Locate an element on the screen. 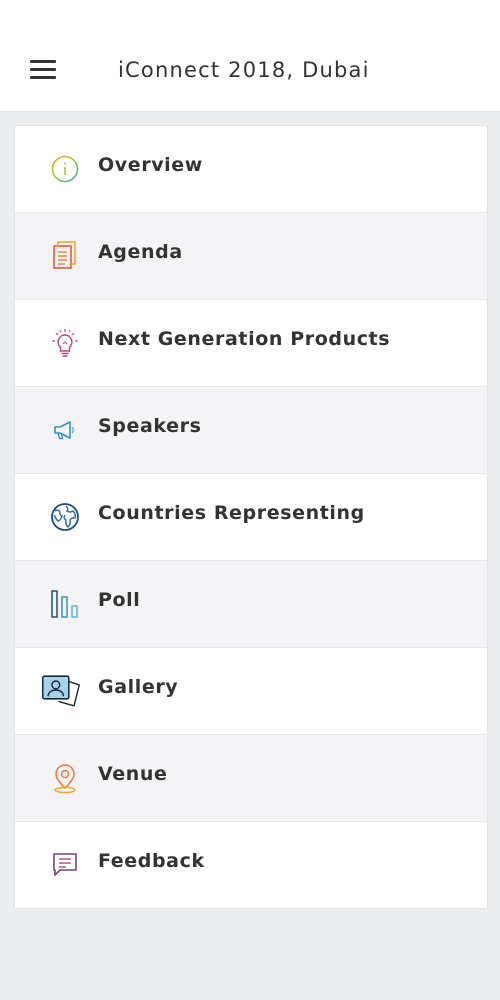 This screenshot has height=1000, width=500. menu-item-label: Speakers is located at coordinates (150, 426).